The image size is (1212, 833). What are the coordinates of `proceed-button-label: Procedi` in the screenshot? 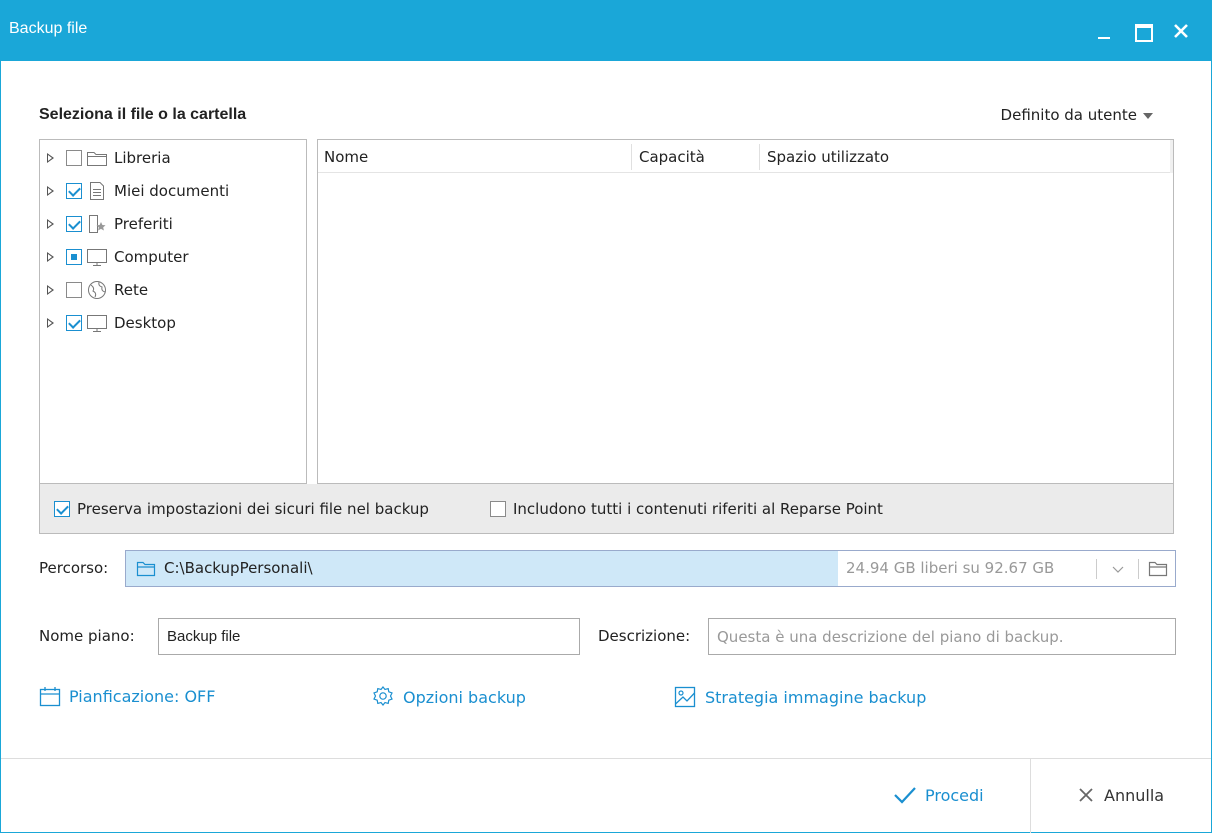 It's located at (954, 795).